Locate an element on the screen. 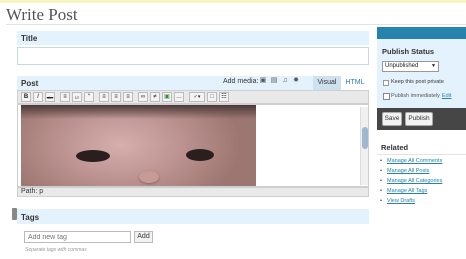 This screenshot has width=466, height=259. media-icon: ✹ is located at coordinates (296, 81).